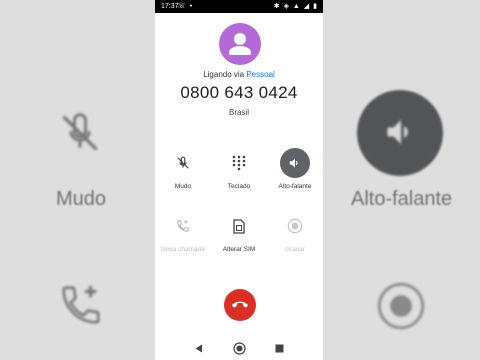 This screenshot has height=360, width=480. What do you see at coordinates (170, 6) in the screenshot?
I see `status-time: 17:37` at bounding box center [170, 6].